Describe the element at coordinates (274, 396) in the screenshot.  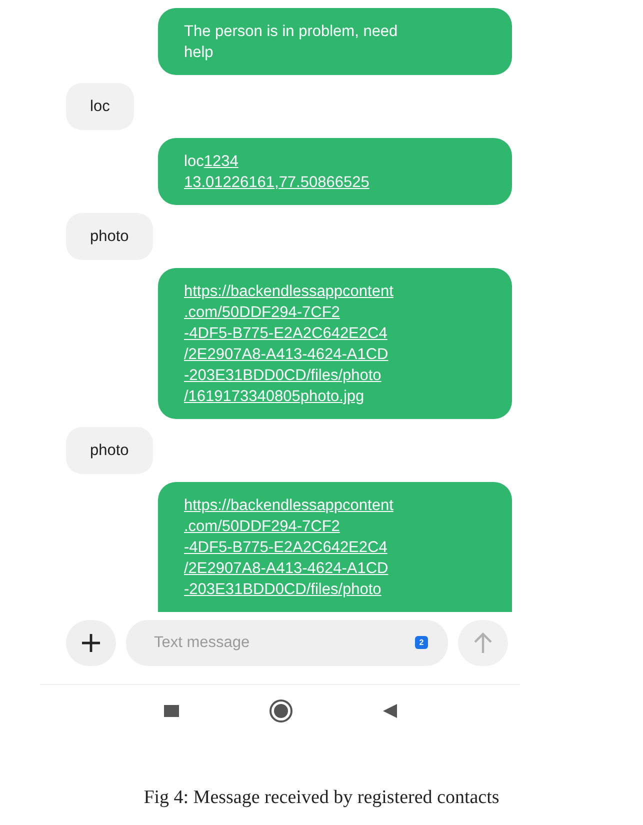
I see `message-link: /1619173340805photo.jpg` at that location.